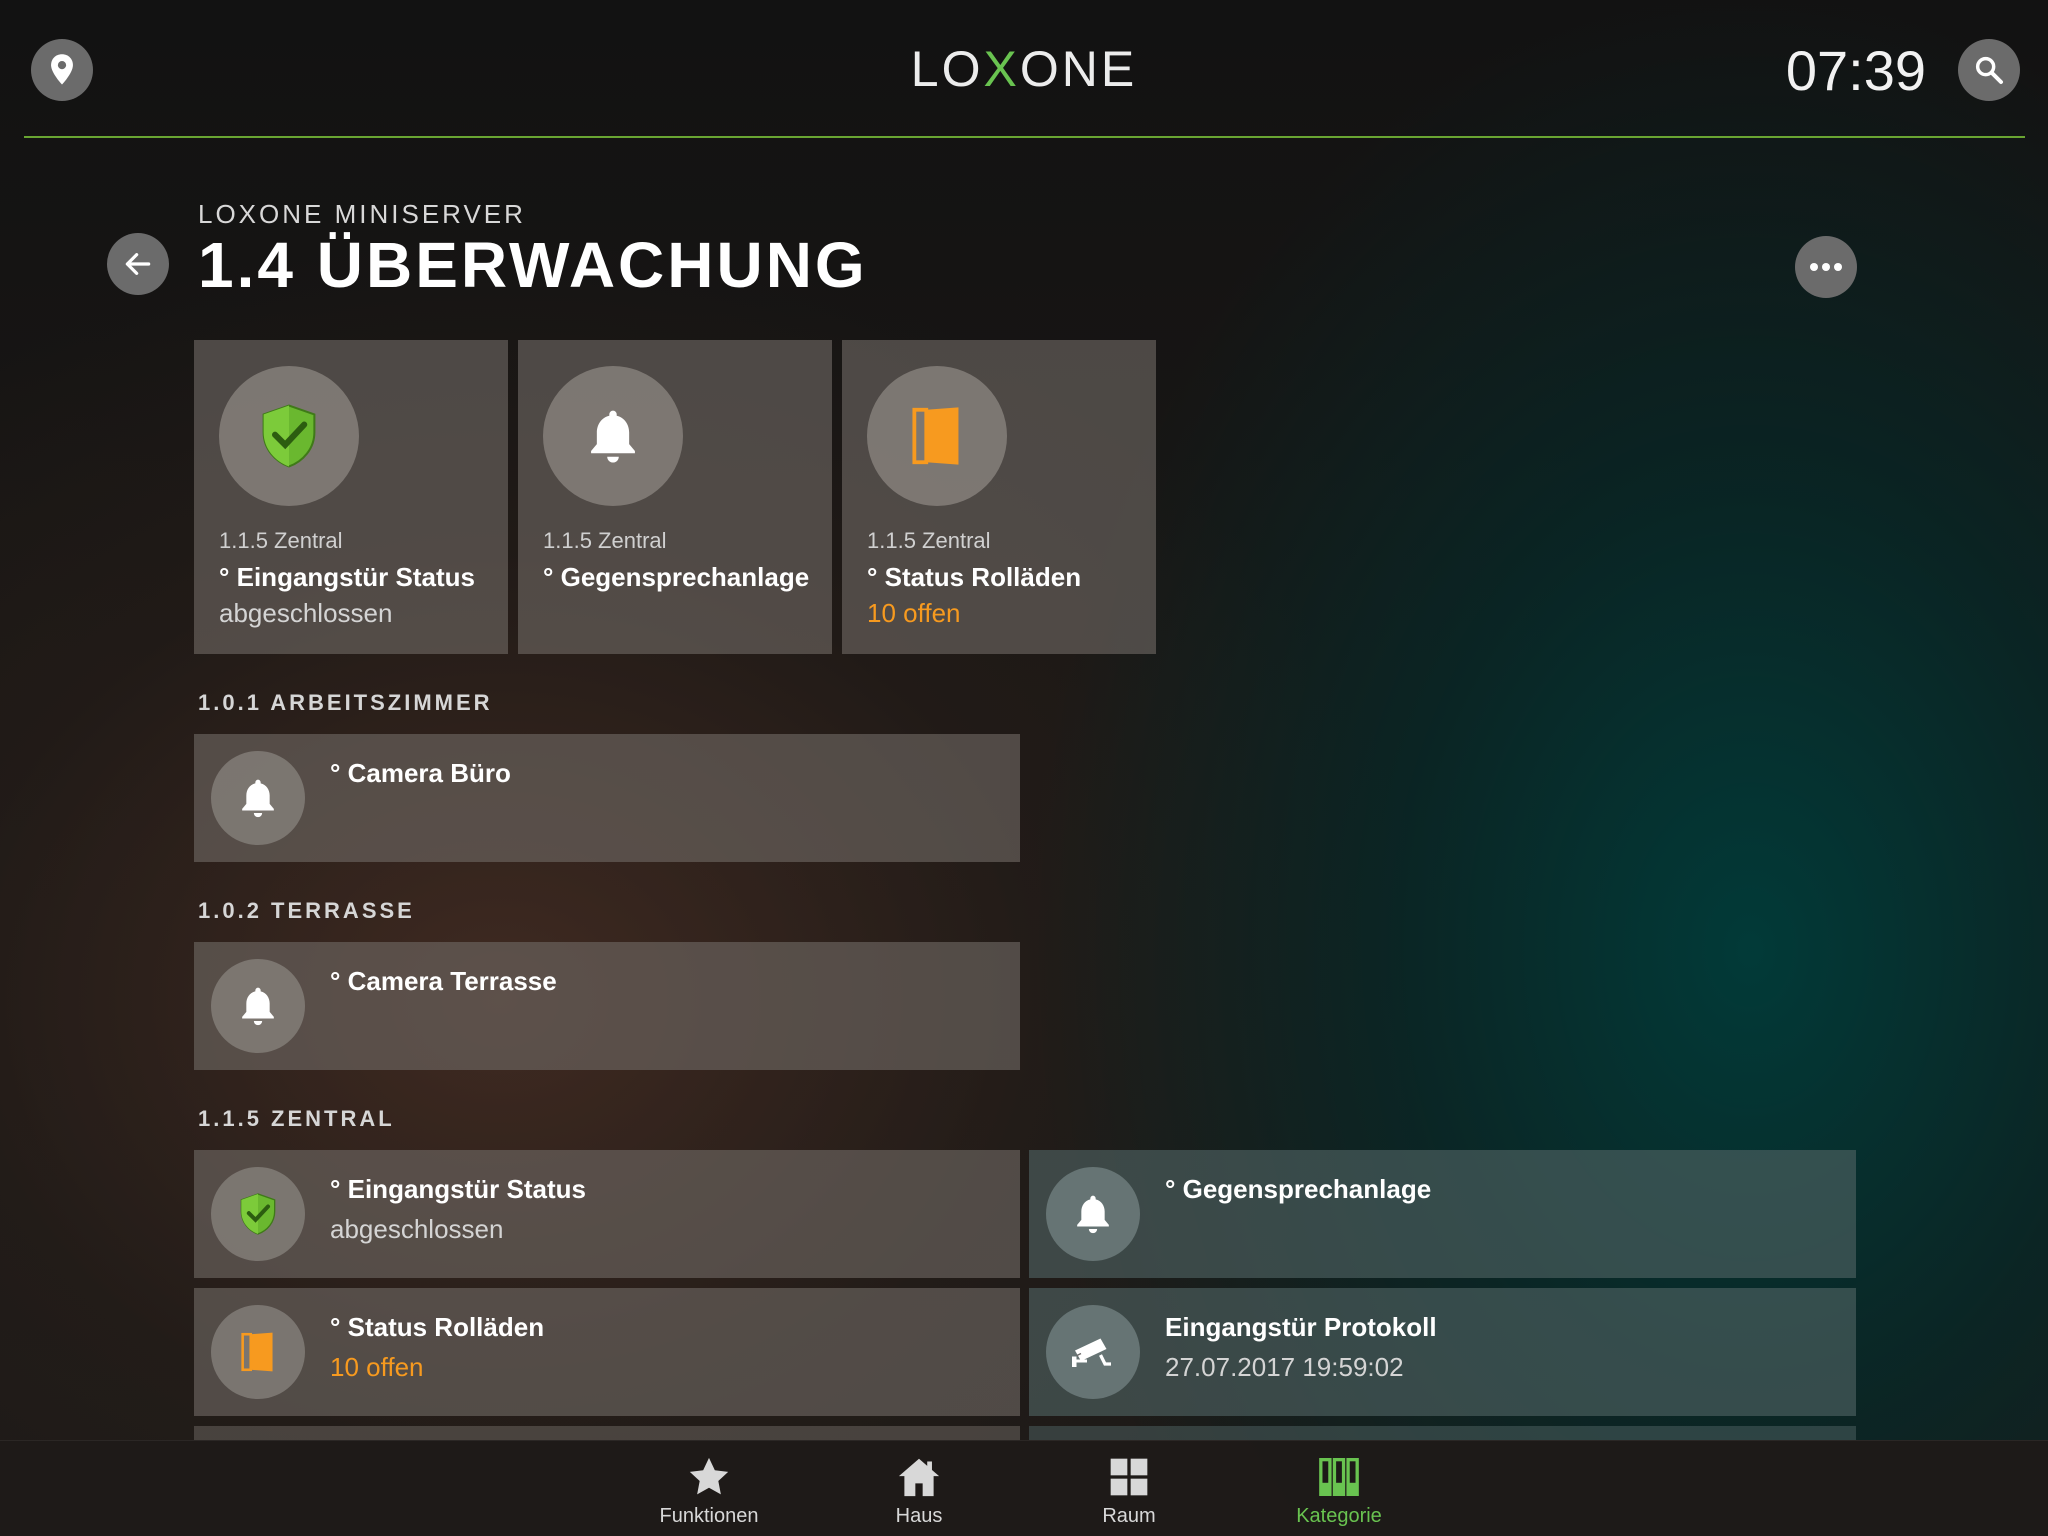 Image resolution: width=2048 pixels, height=1536 pixels. I want to click on top-bar: LOXONE 07:39, so click(1024, 70).